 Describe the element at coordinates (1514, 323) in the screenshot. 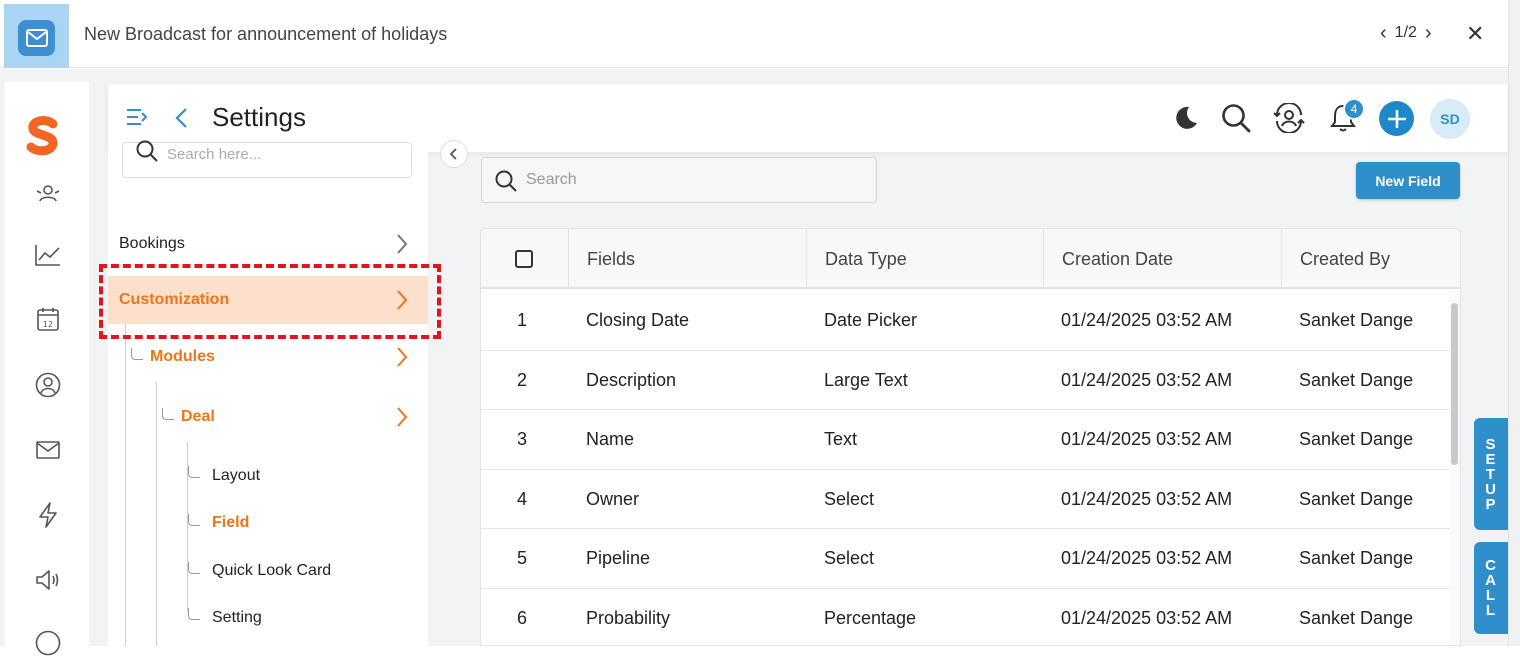

I see `window-edge` at that location.